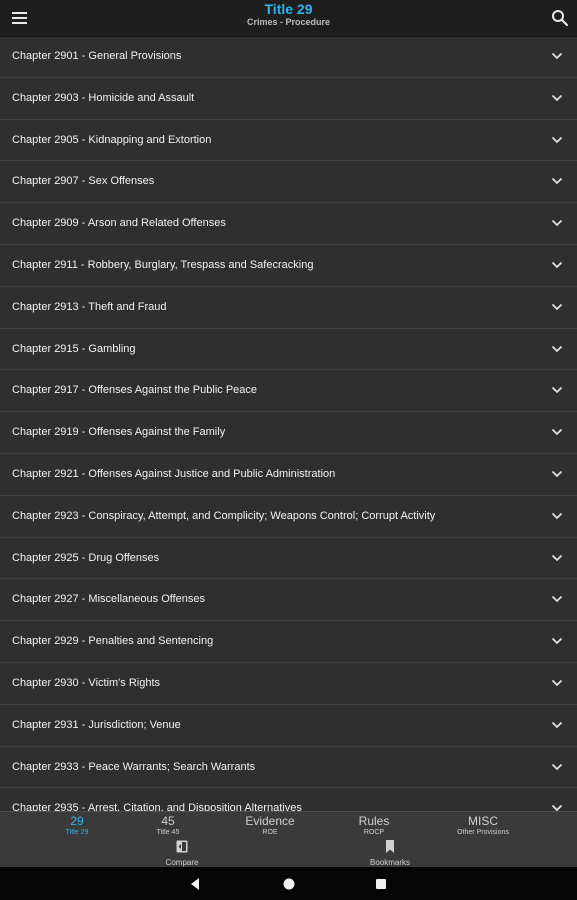 The width and height of the screenshot is (577, 900). Describe the element at coordinates (288, 642) in the screenshot. I see `chapter-row: Chapter 2929 - Penalties and Sentencing` at that location.